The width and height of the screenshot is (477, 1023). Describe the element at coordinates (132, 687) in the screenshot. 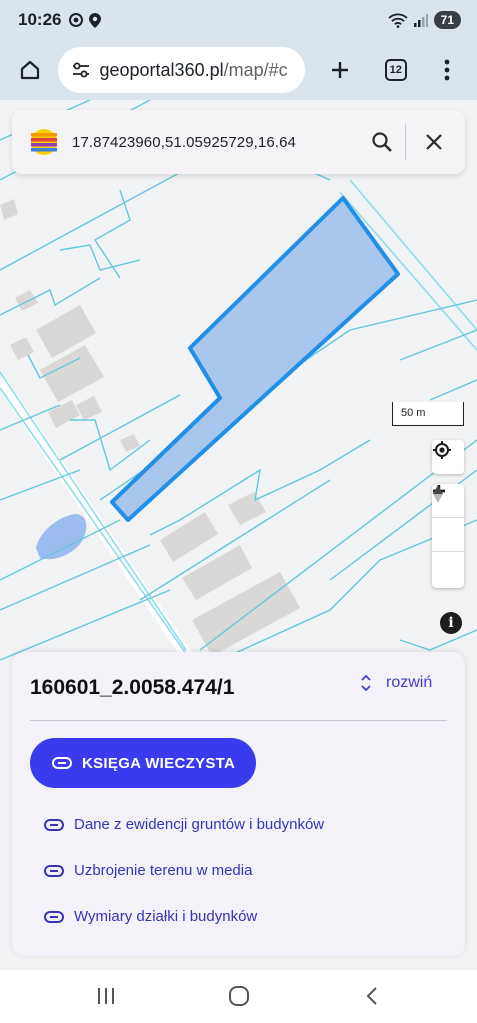

I see `parcel-id: 160601_2.0058.474/1` at that location.